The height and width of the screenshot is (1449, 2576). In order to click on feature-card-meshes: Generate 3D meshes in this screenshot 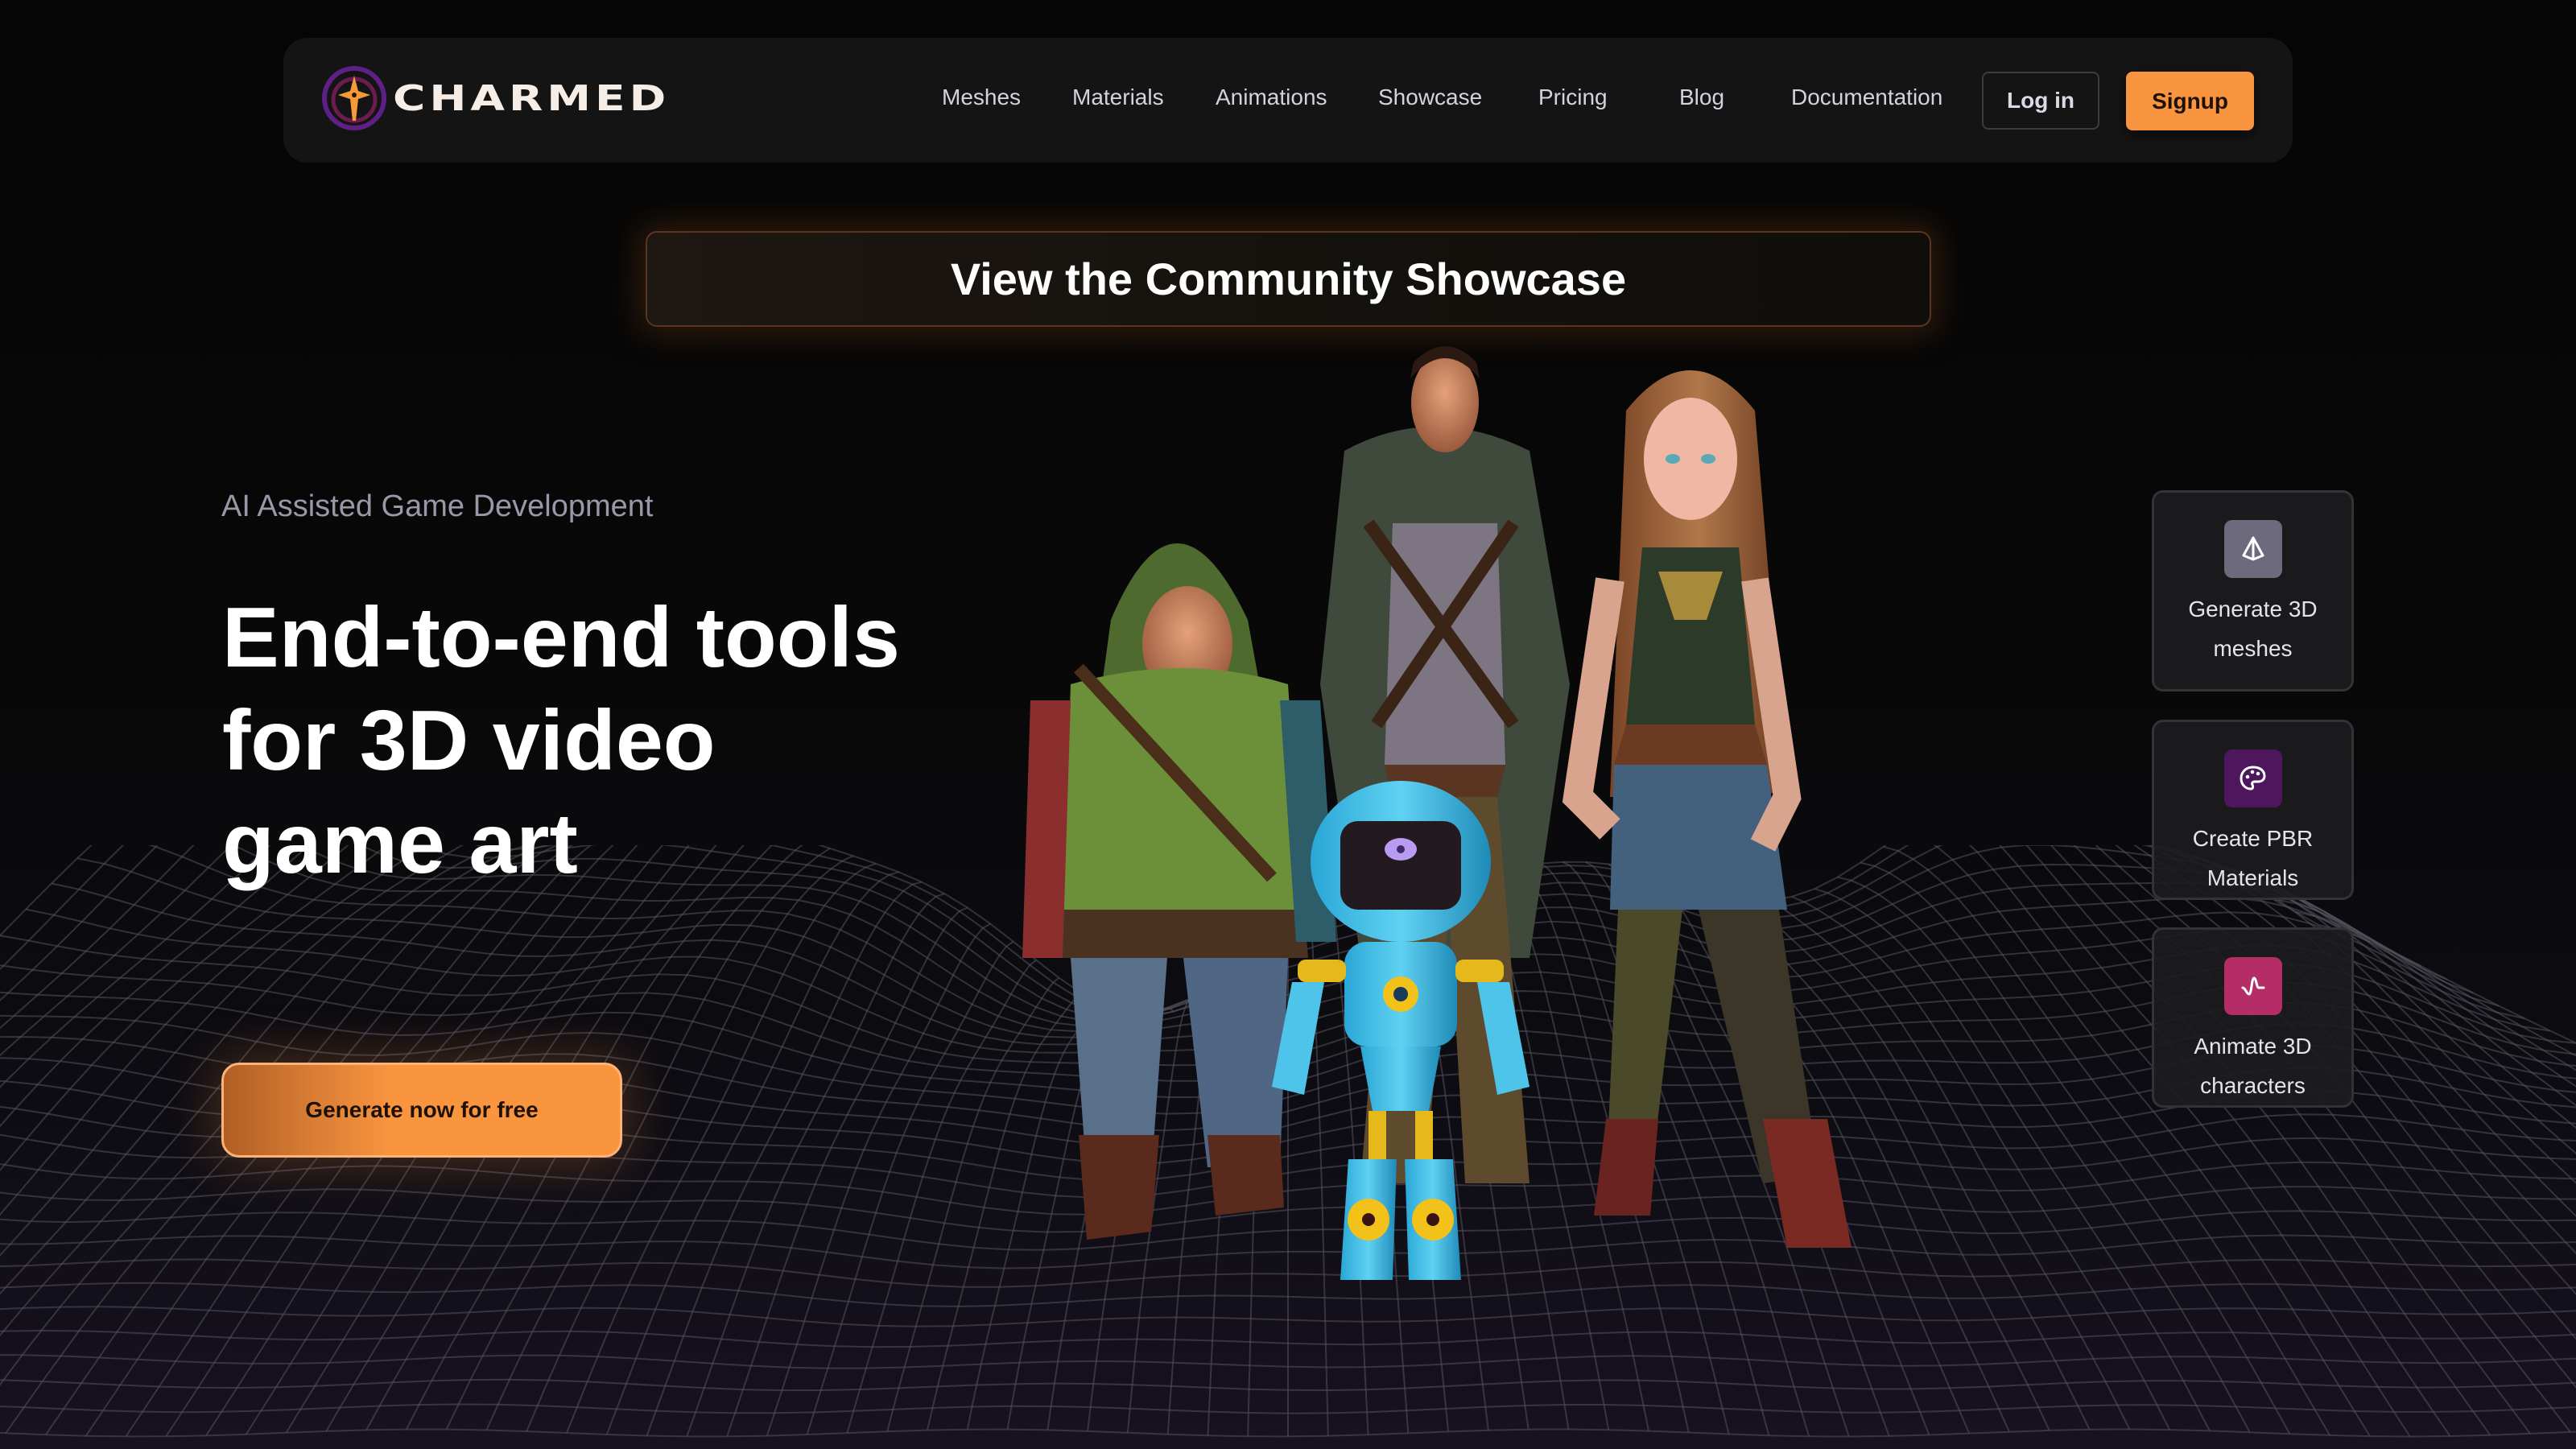, I will do `click(2253, 590)`.